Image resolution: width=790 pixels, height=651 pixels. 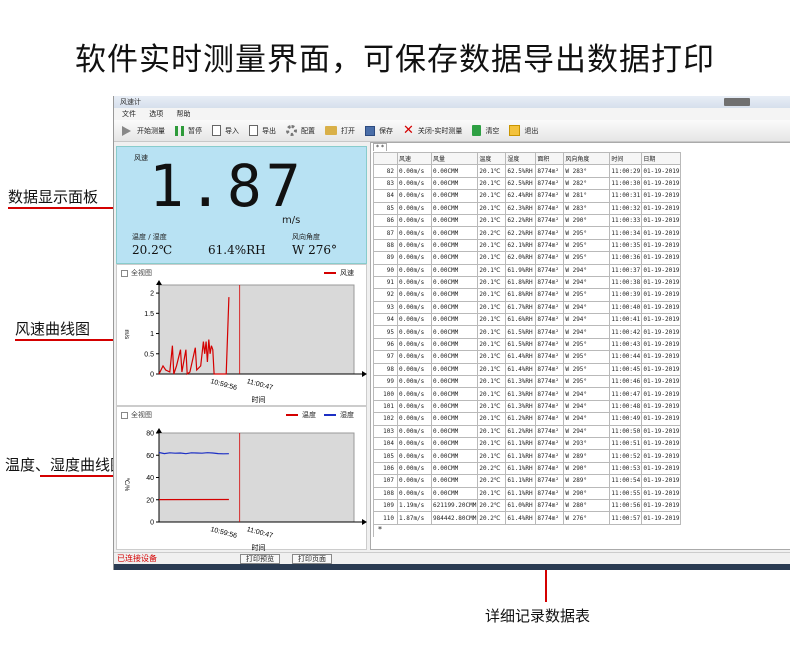 What do you see at coordinates (587, 208) in the screenshot?
I see `table-cell: W 283°` at bounding box center [587, 208].